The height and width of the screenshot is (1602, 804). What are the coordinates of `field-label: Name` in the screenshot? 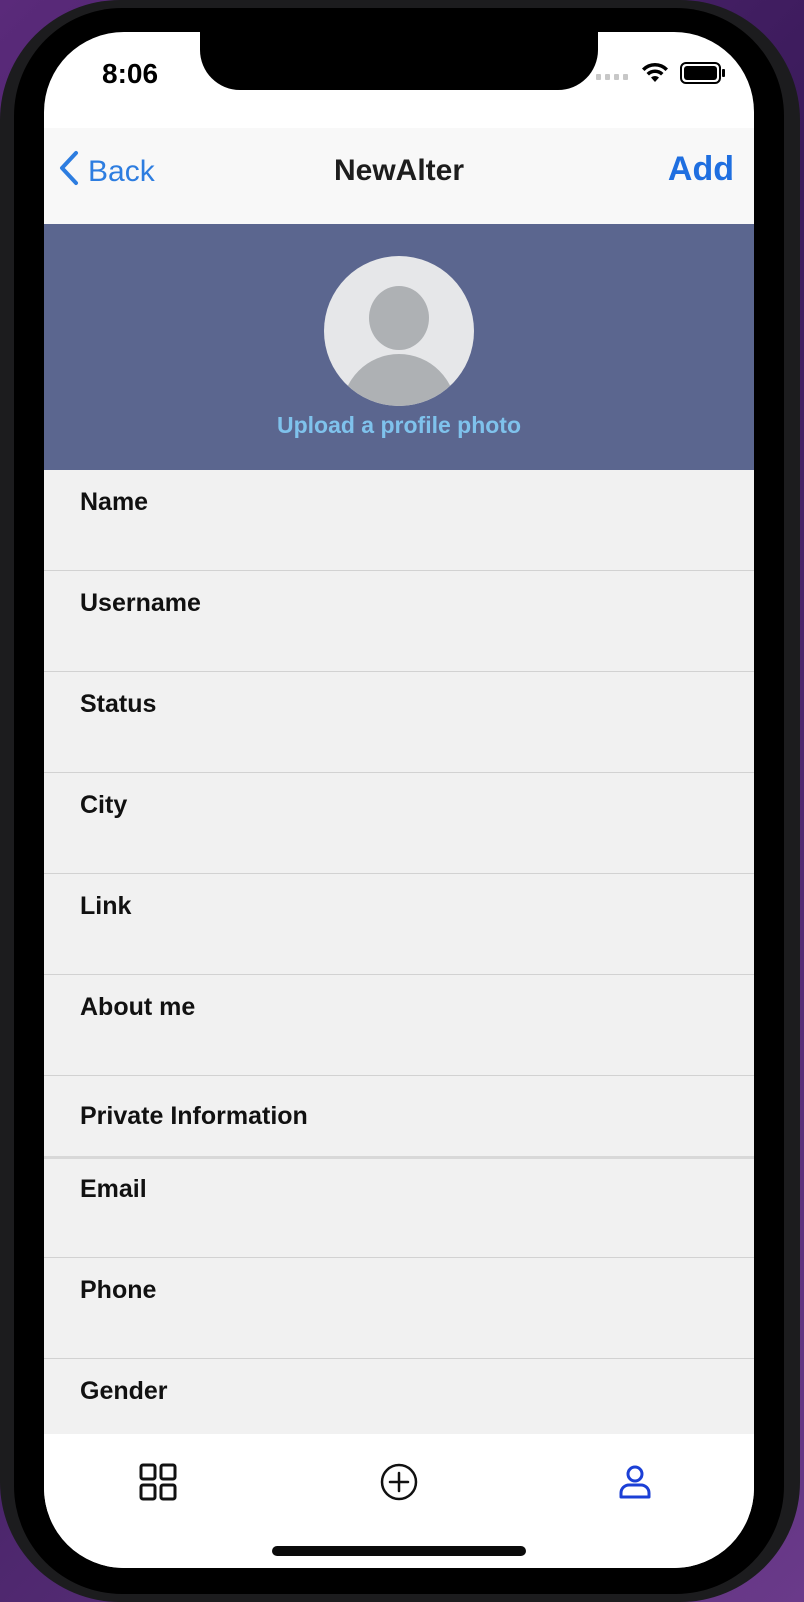 It's located at (114, 502).